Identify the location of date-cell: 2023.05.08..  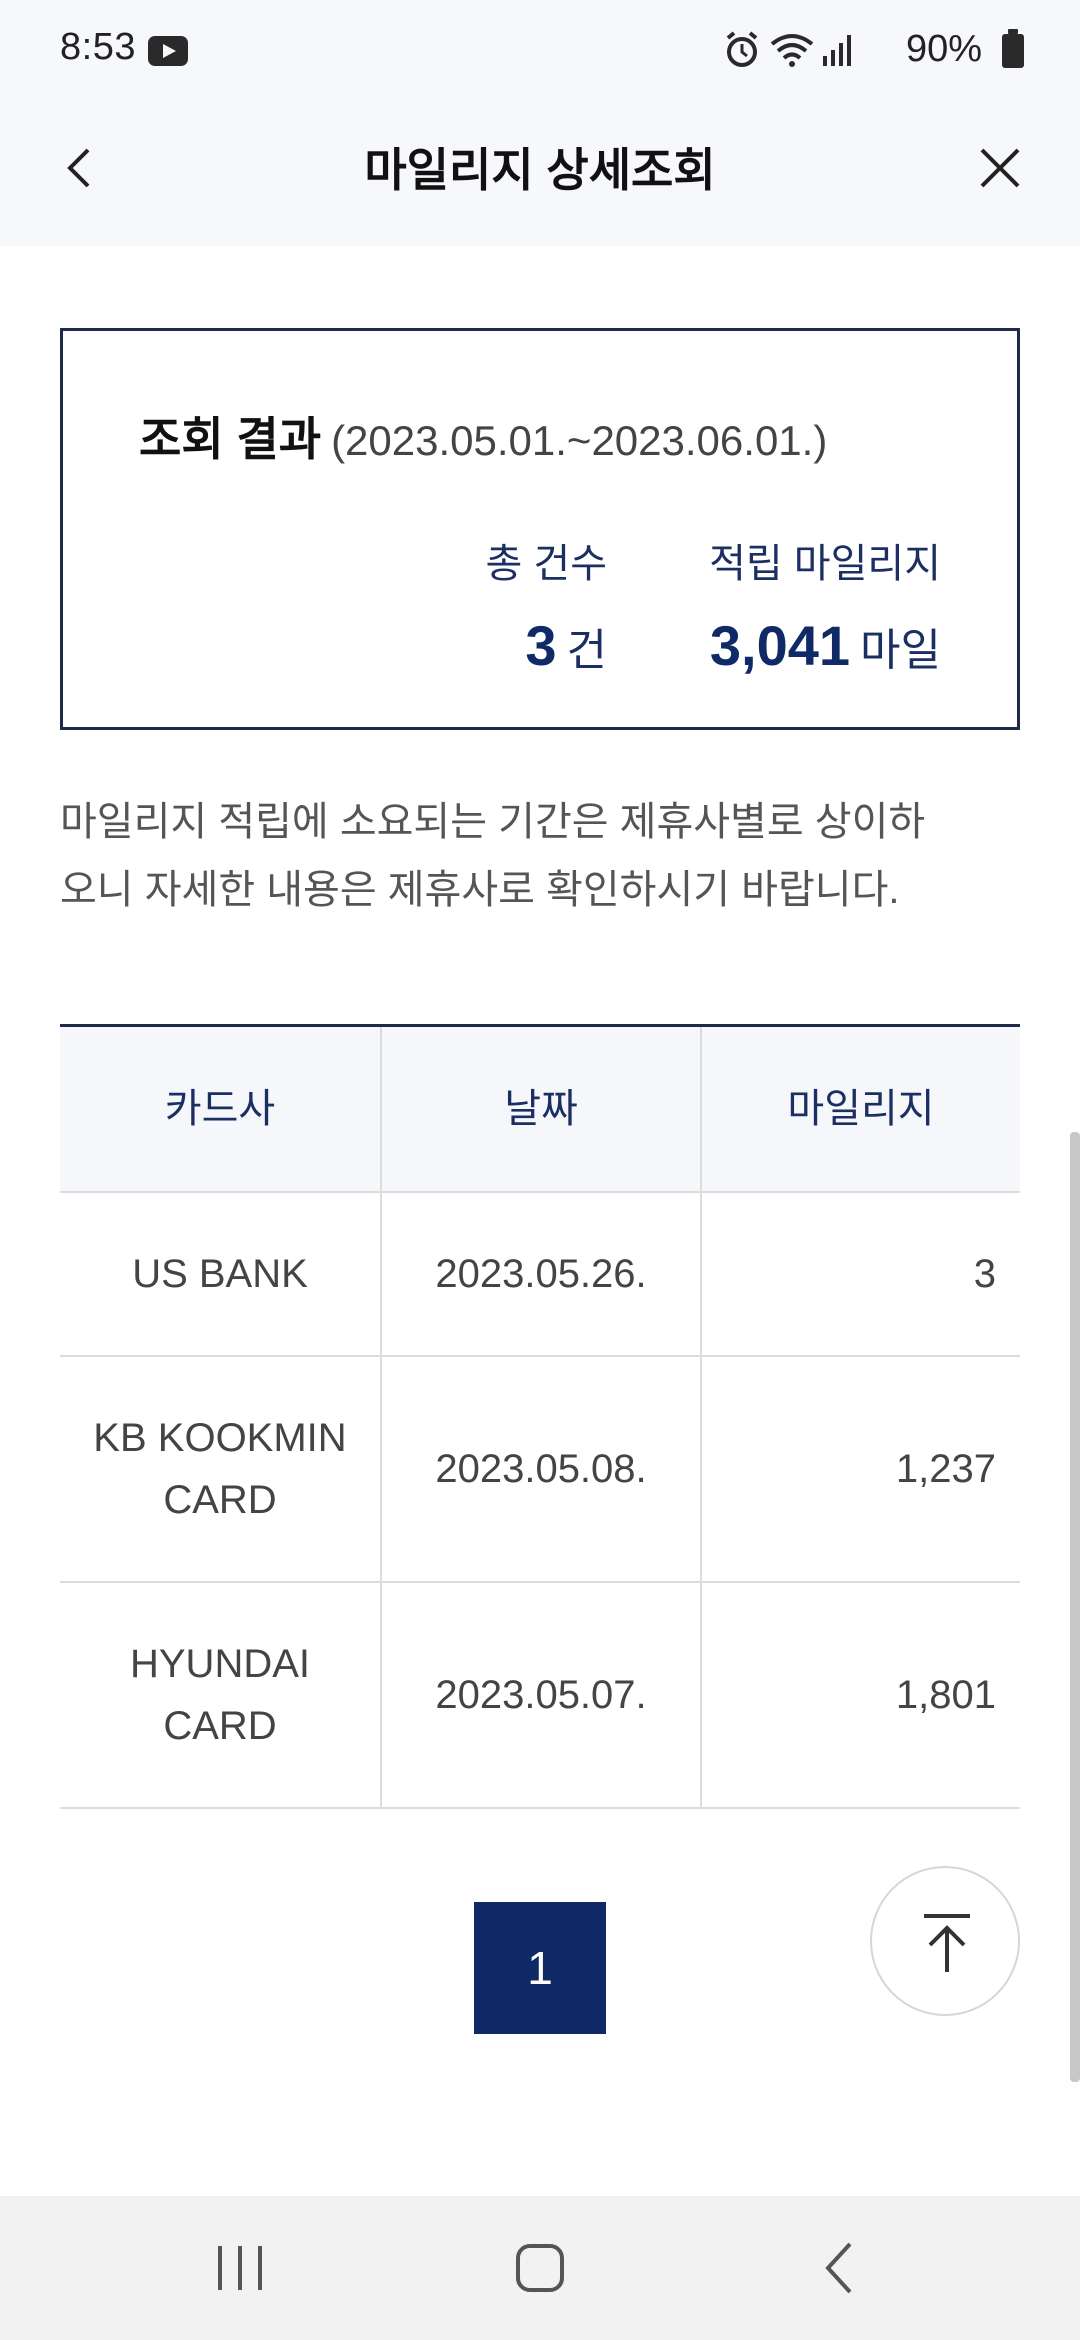
(540, 1469).